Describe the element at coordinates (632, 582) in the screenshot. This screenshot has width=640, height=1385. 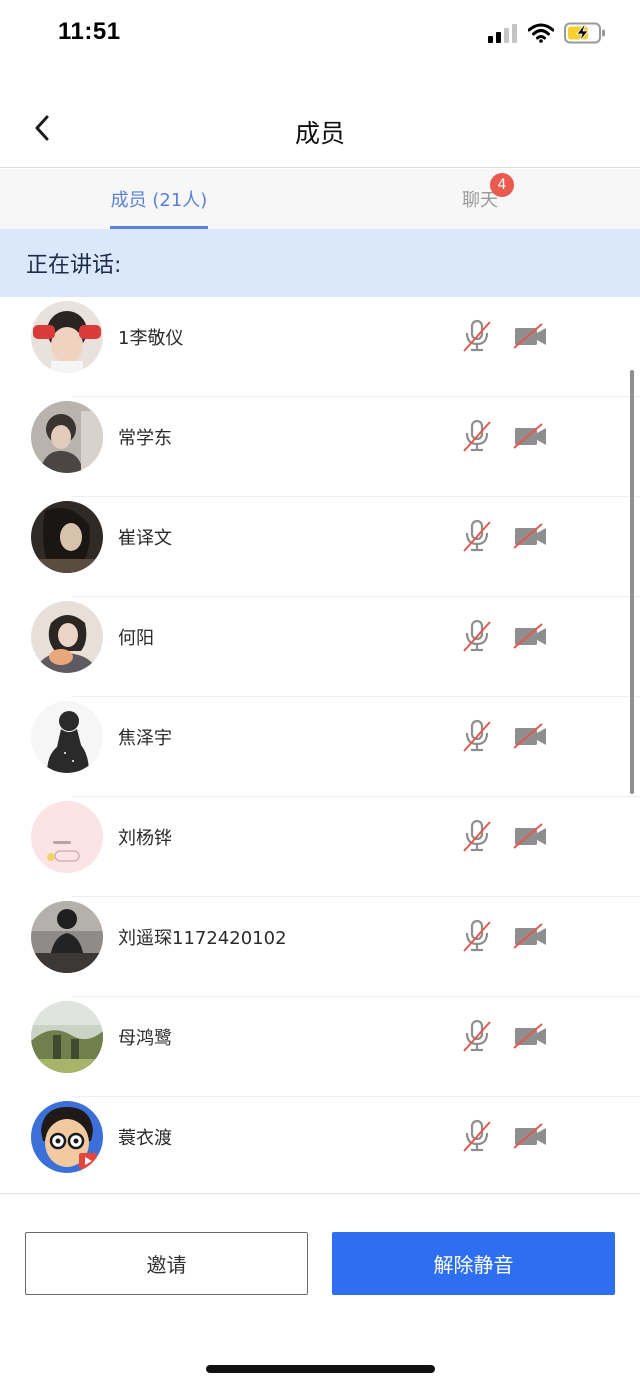
I see `scrollbar` at that location.